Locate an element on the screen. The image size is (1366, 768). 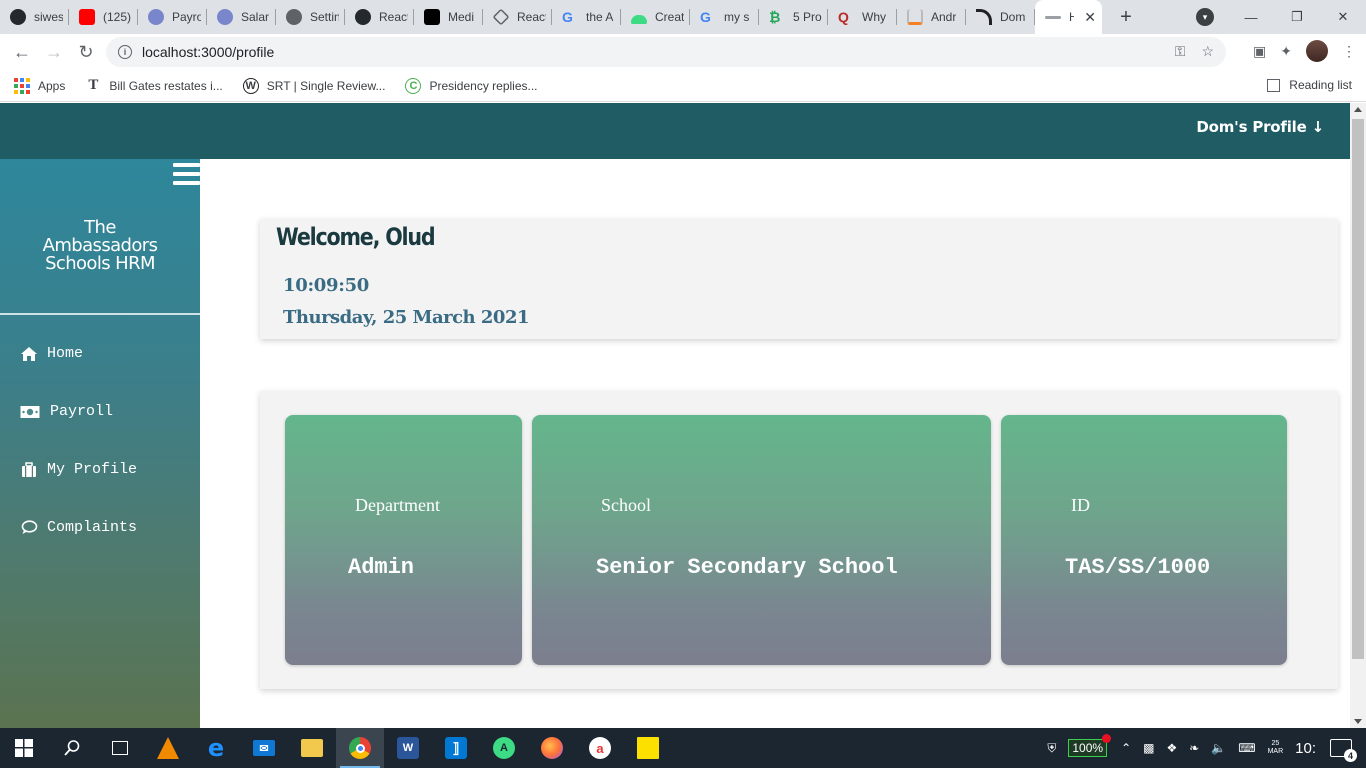
taskbar-app-chrome is located at coordinates (360, 748).